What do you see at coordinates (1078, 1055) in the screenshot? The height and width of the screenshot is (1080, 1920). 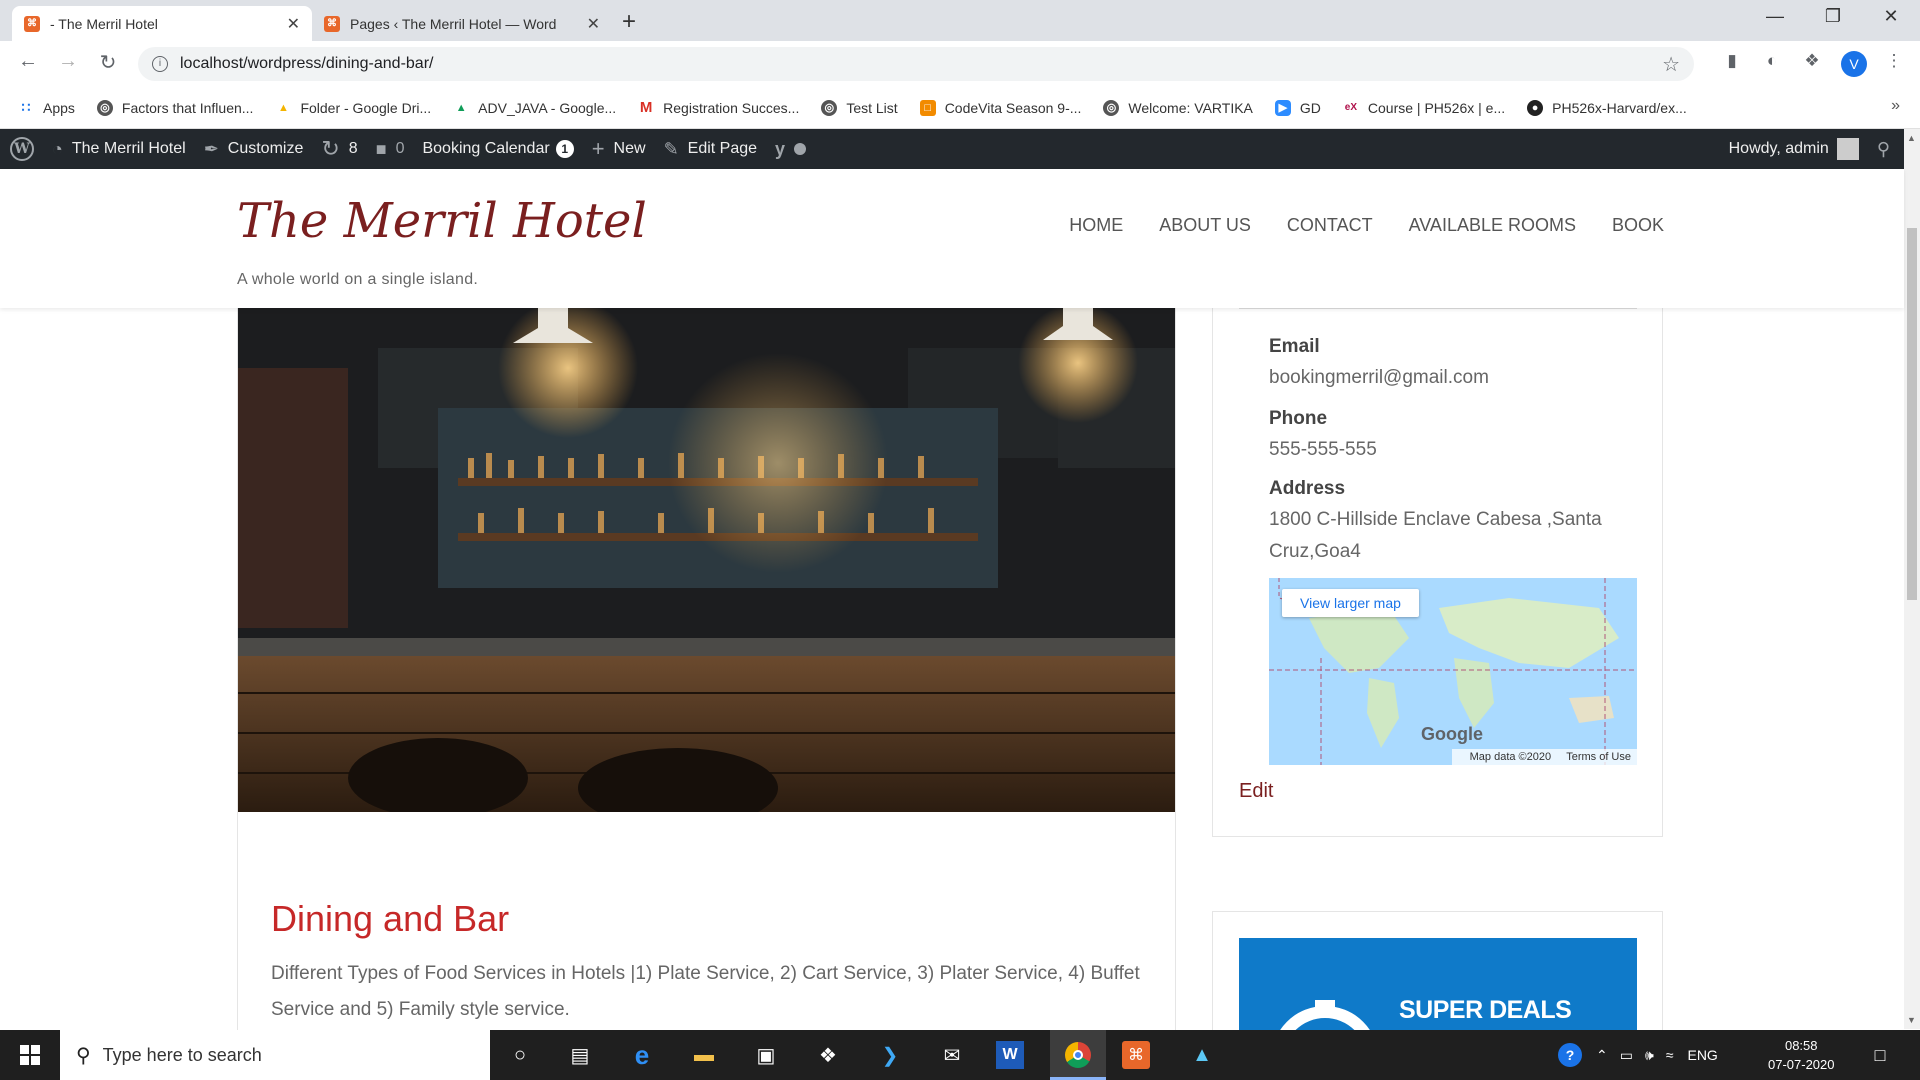 I see `chrome-icon` at bounding box center [1078, 1055].